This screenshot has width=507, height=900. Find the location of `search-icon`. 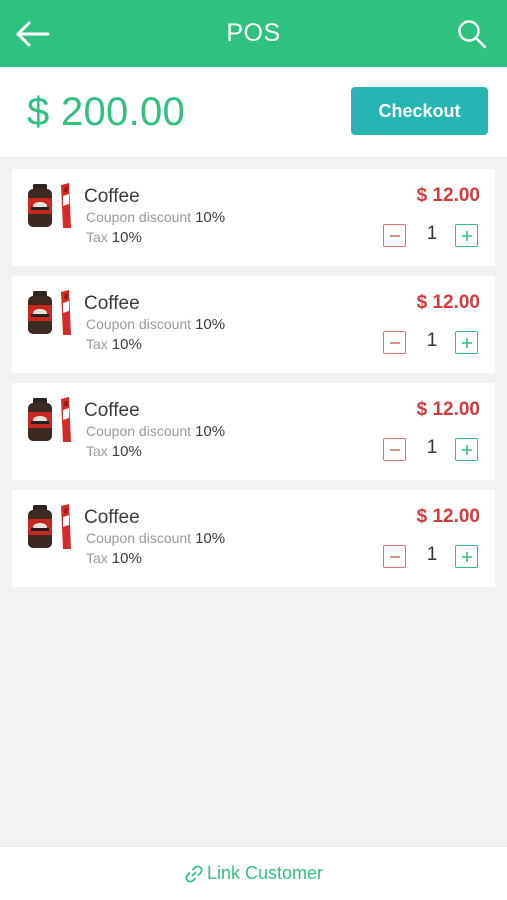

search-icon is located at coordinates (472, 34).